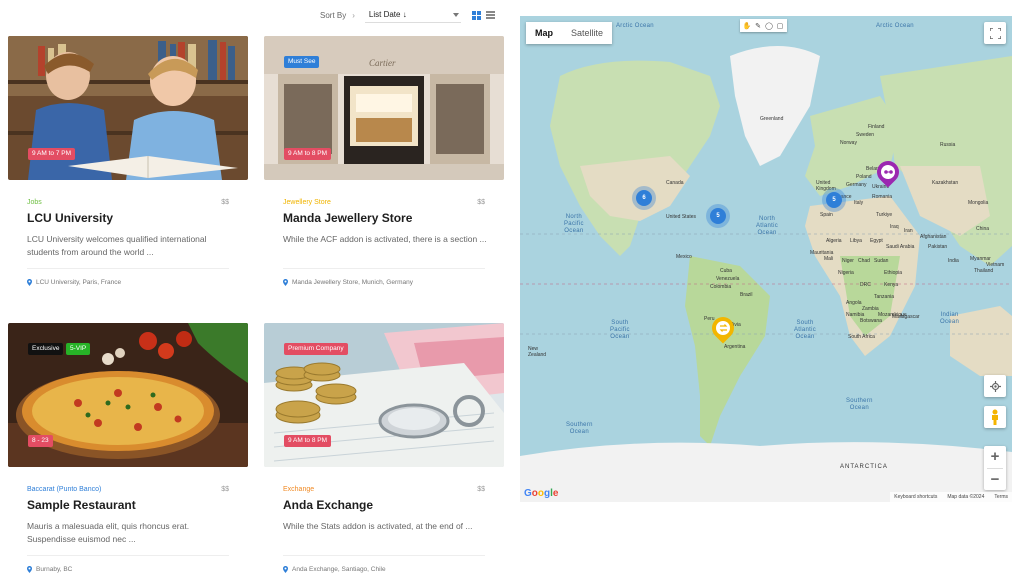 The height and width of the screenshot is (576, 1024). I want to click on listing-toolbar: Sort By › List Date ↓, so click(408, 15).